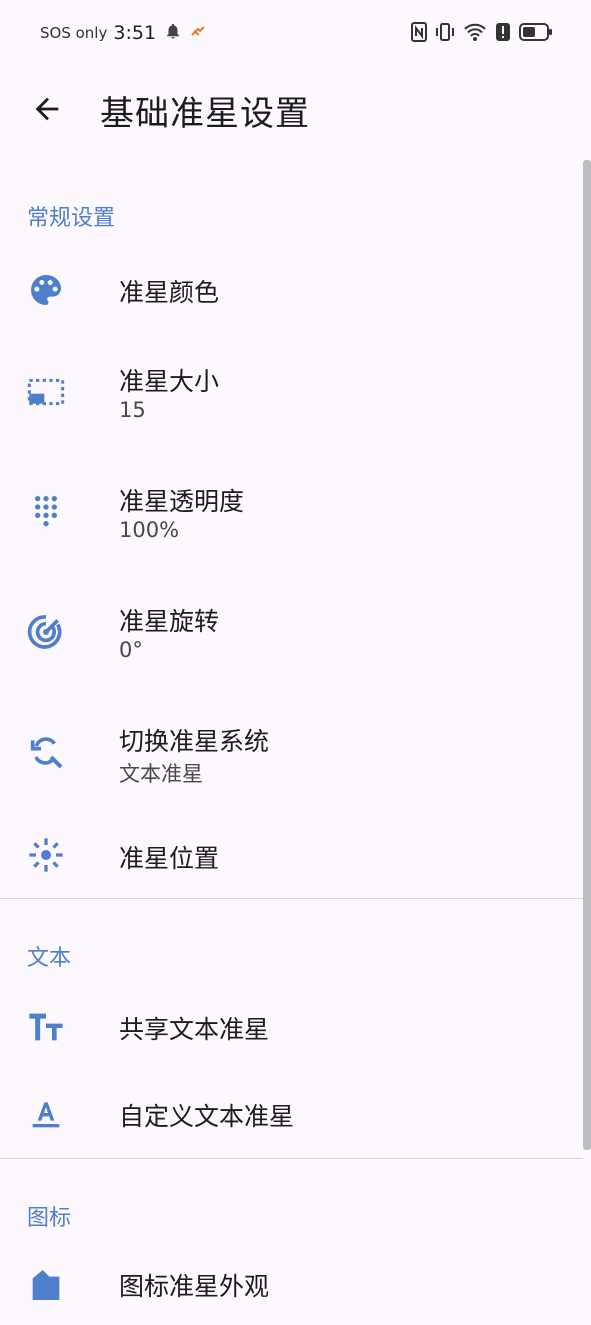  I want to click on setting-value: 15, so click(132, 410).